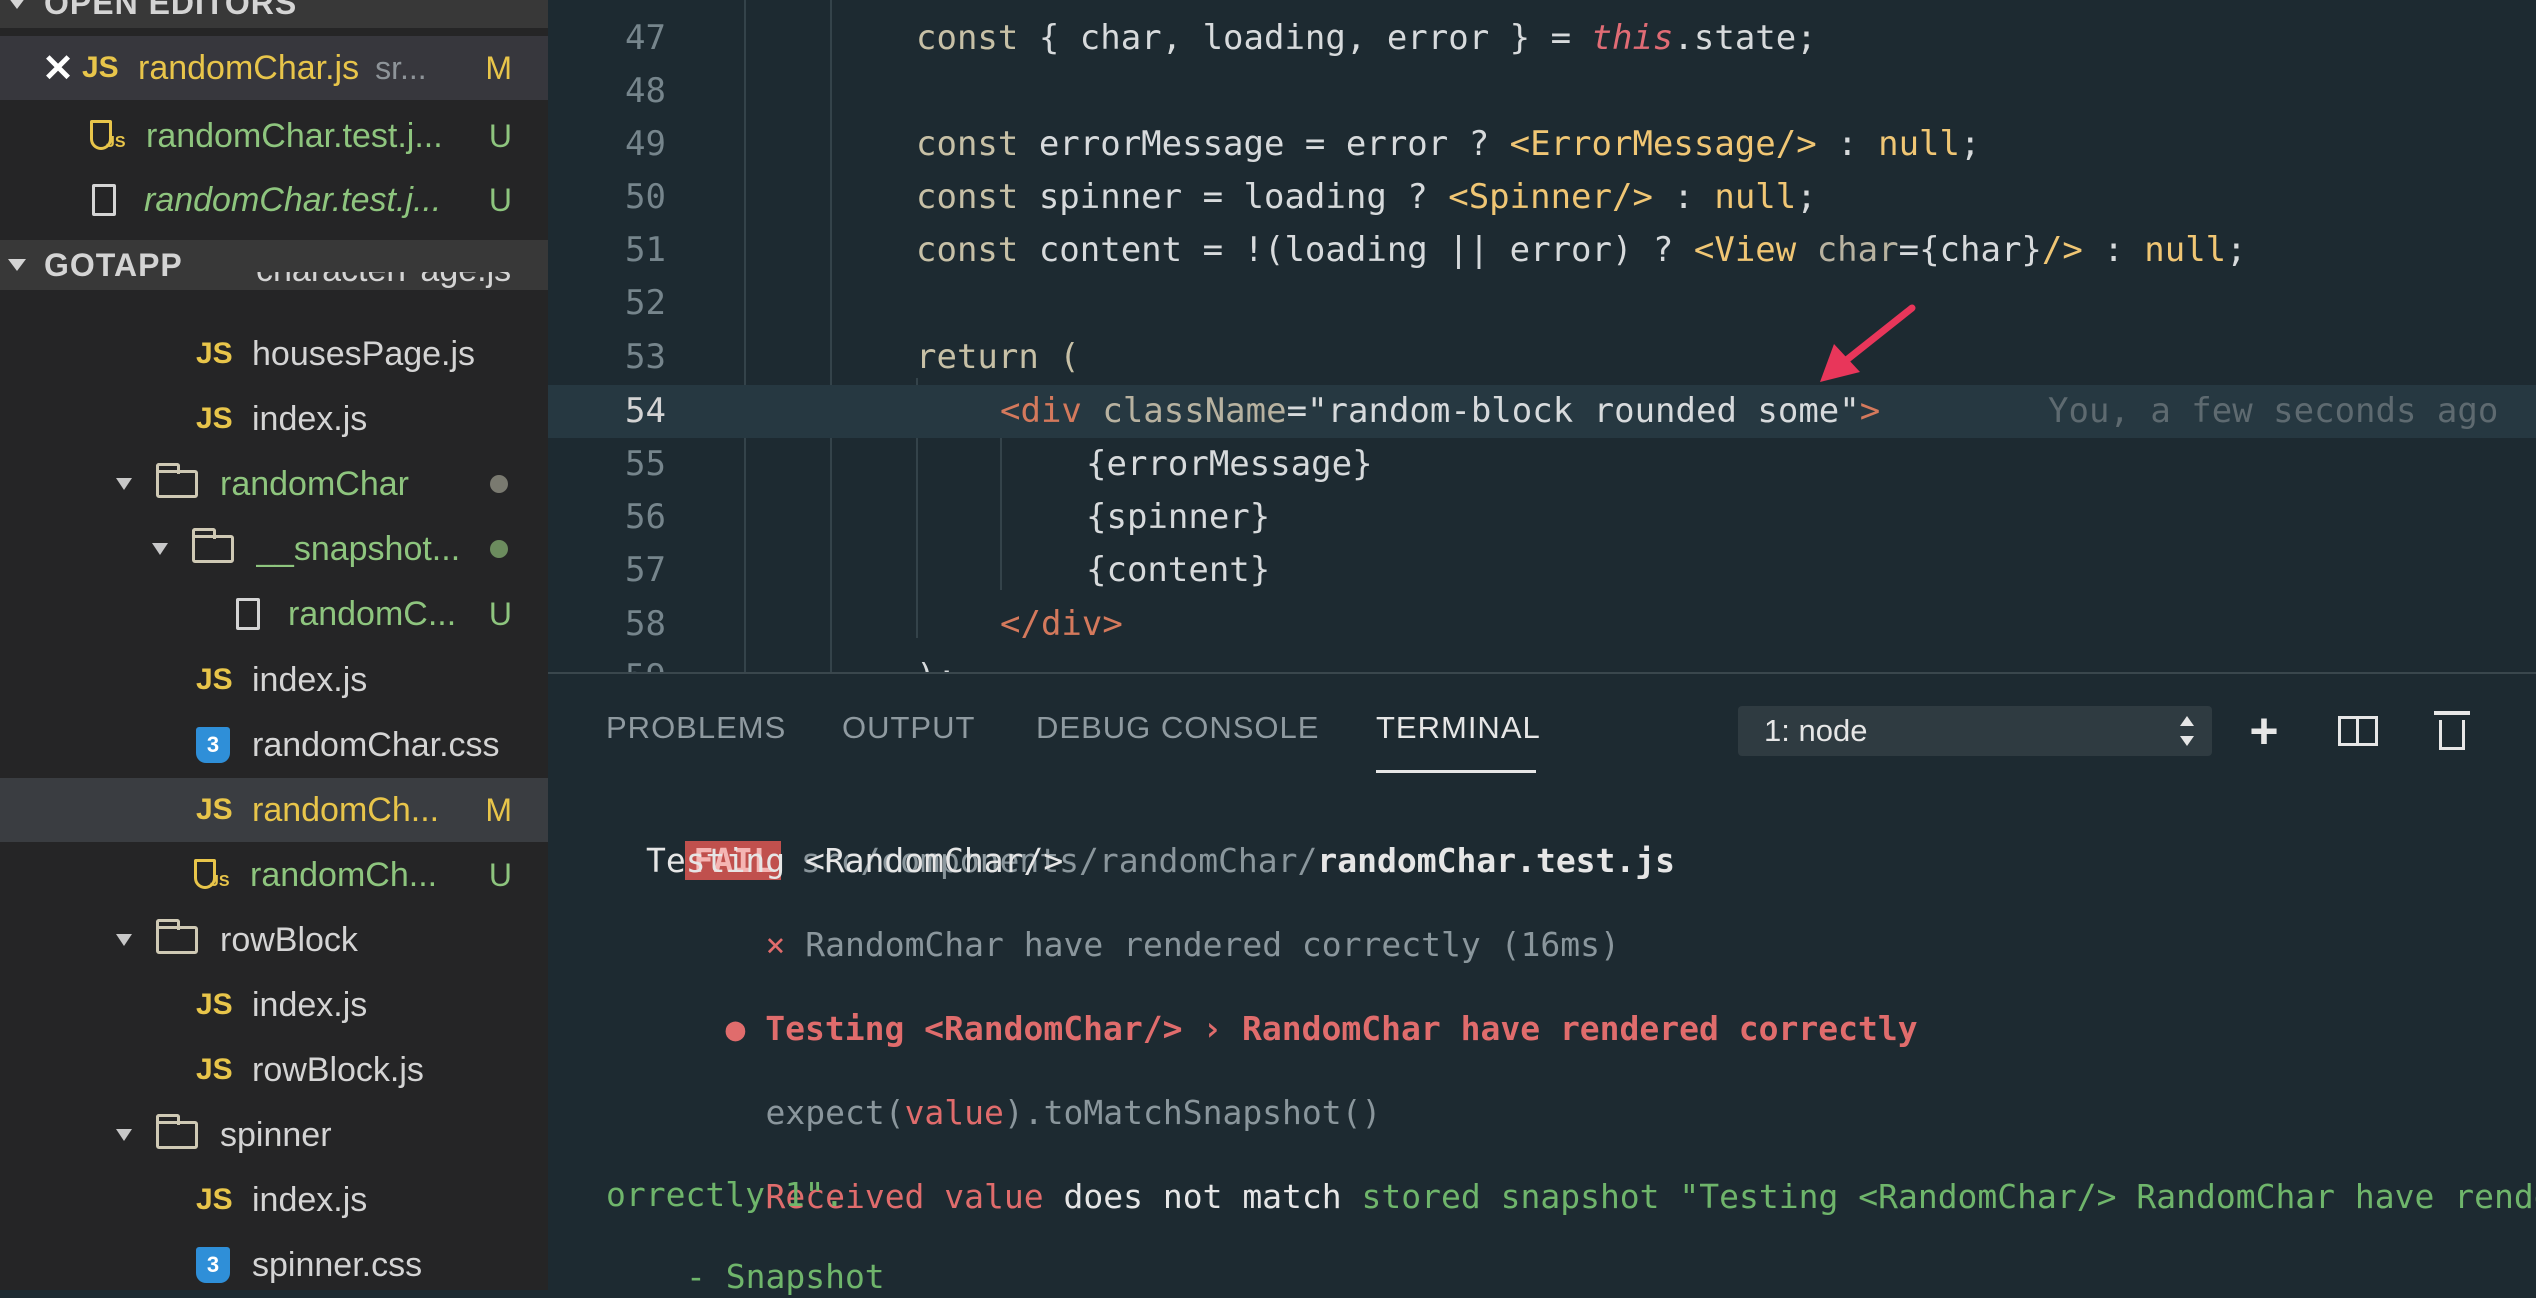 The width and height of the screenshot is (2536, 1298). Describe the element at coordinates (645, 250) in the screenshot. I see `line-number: 51` at that location.